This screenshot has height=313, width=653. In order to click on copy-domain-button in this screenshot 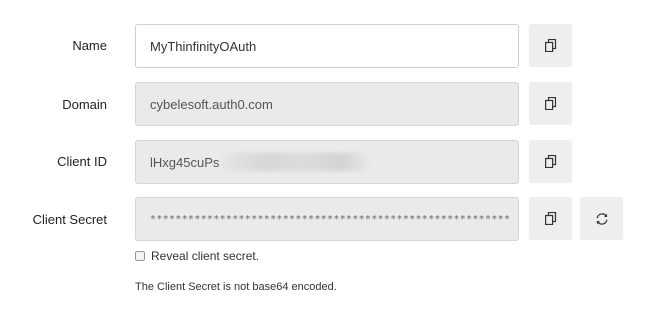, I will do `click(550, 103)`.